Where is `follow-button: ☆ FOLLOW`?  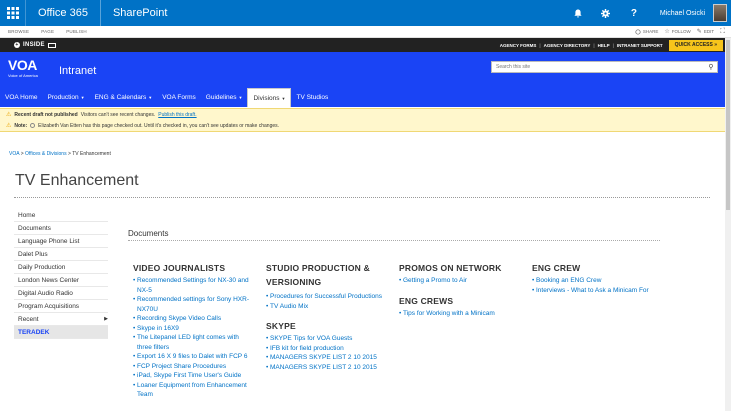 follow-button: ☆ FOLLOW is located at coordinates (677, 31).